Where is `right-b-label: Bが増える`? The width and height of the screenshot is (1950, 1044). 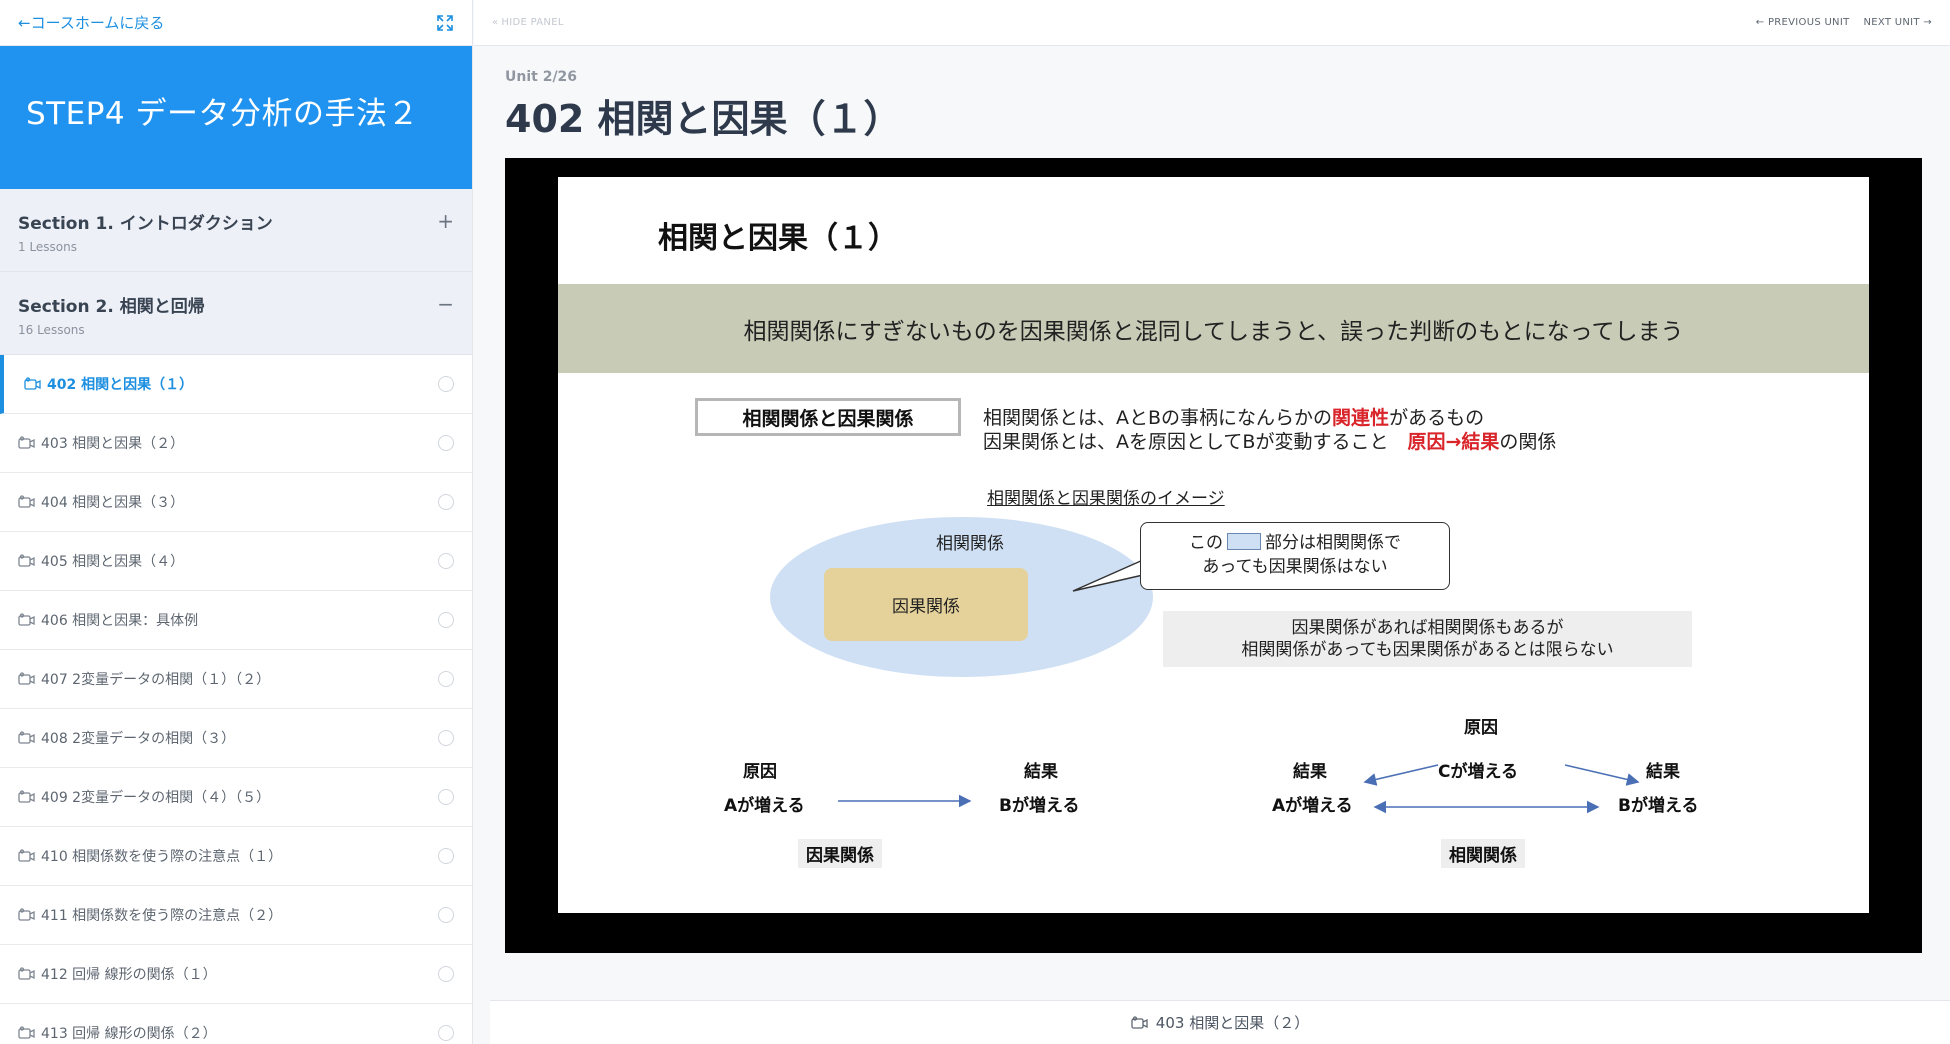
right-b-label: Bが増える is located at coordinates (1658, 806).